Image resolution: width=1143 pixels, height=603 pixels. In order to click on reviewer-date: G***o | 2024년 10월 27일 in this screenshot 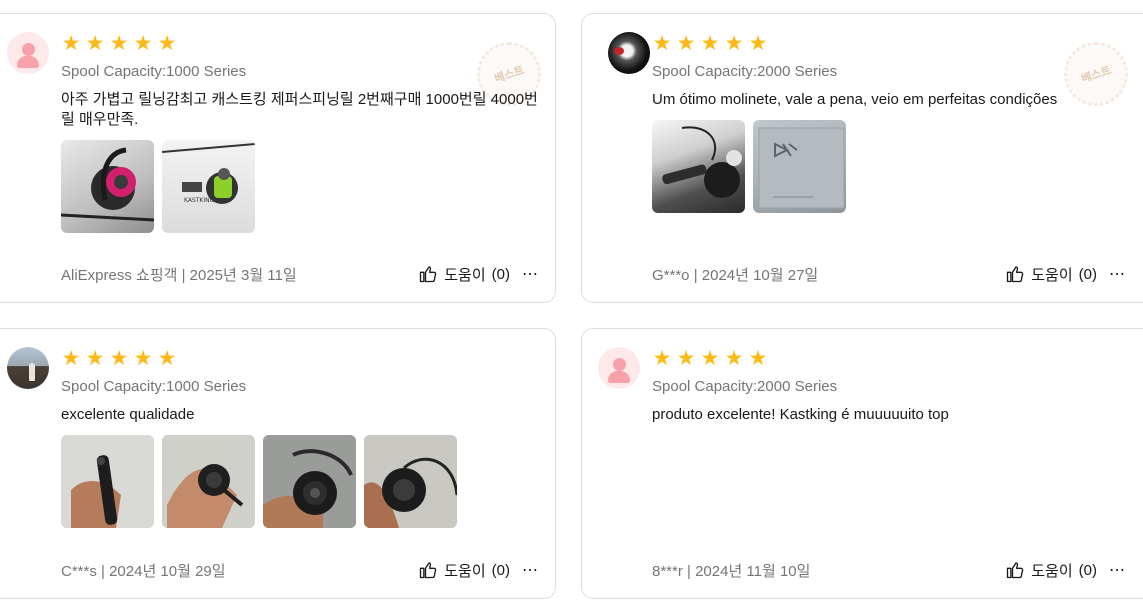, I will do `click(735, 275)`.